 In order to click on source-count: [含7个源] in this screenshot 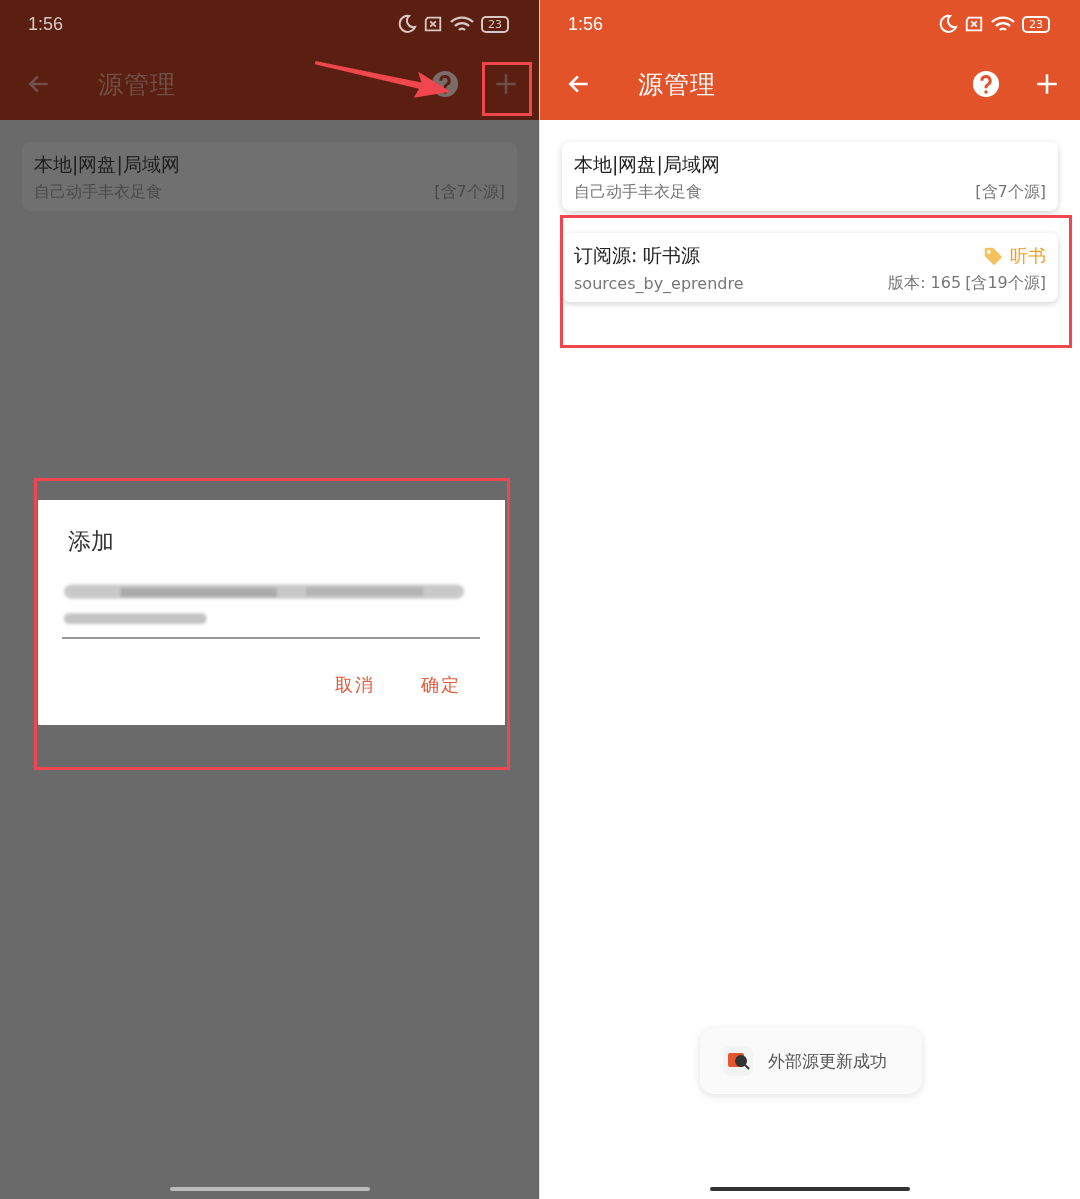, I will do `click(1010, 192)`.